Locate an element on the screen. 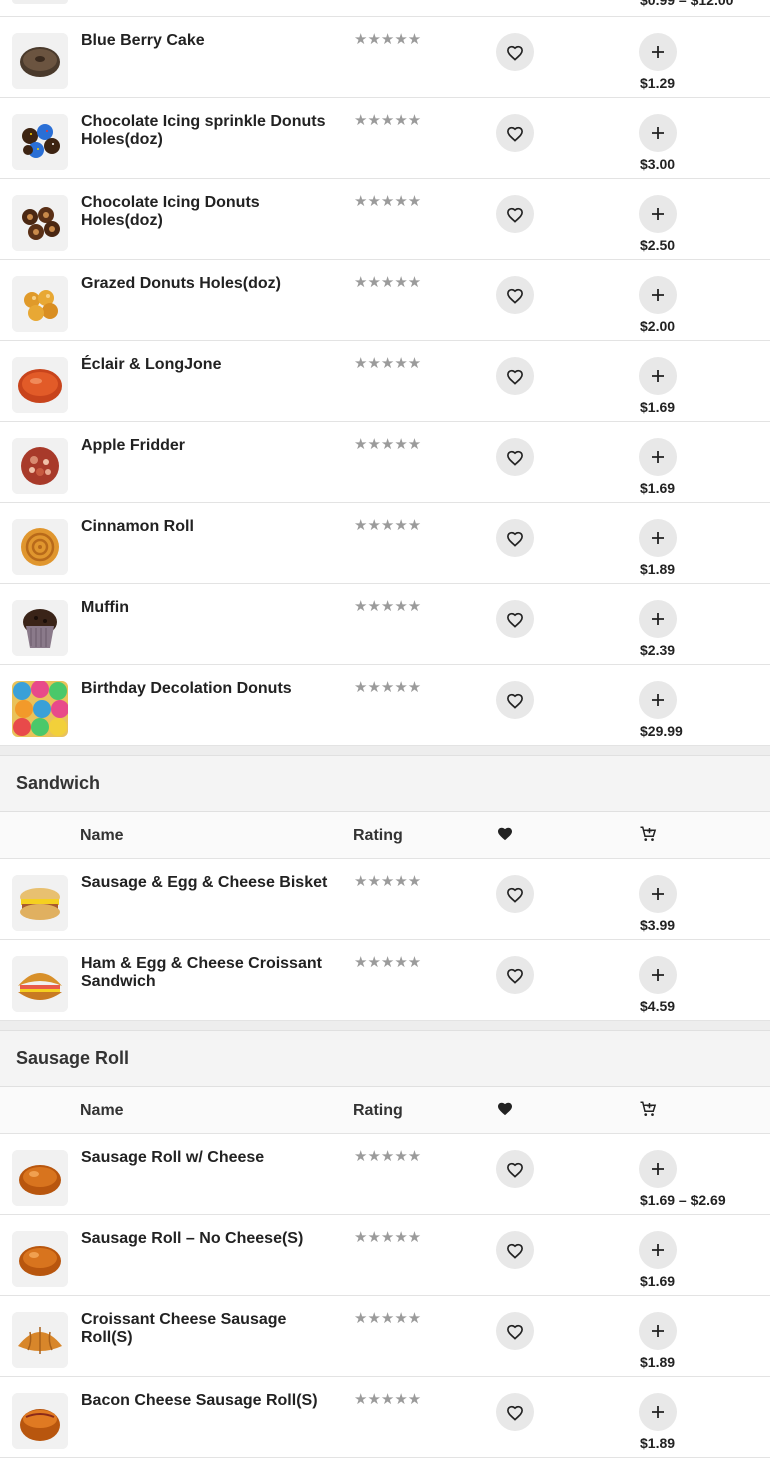  table-row: Cinnamon Roll ★★★★★ $1.89 is located at coordinates (385, 543).